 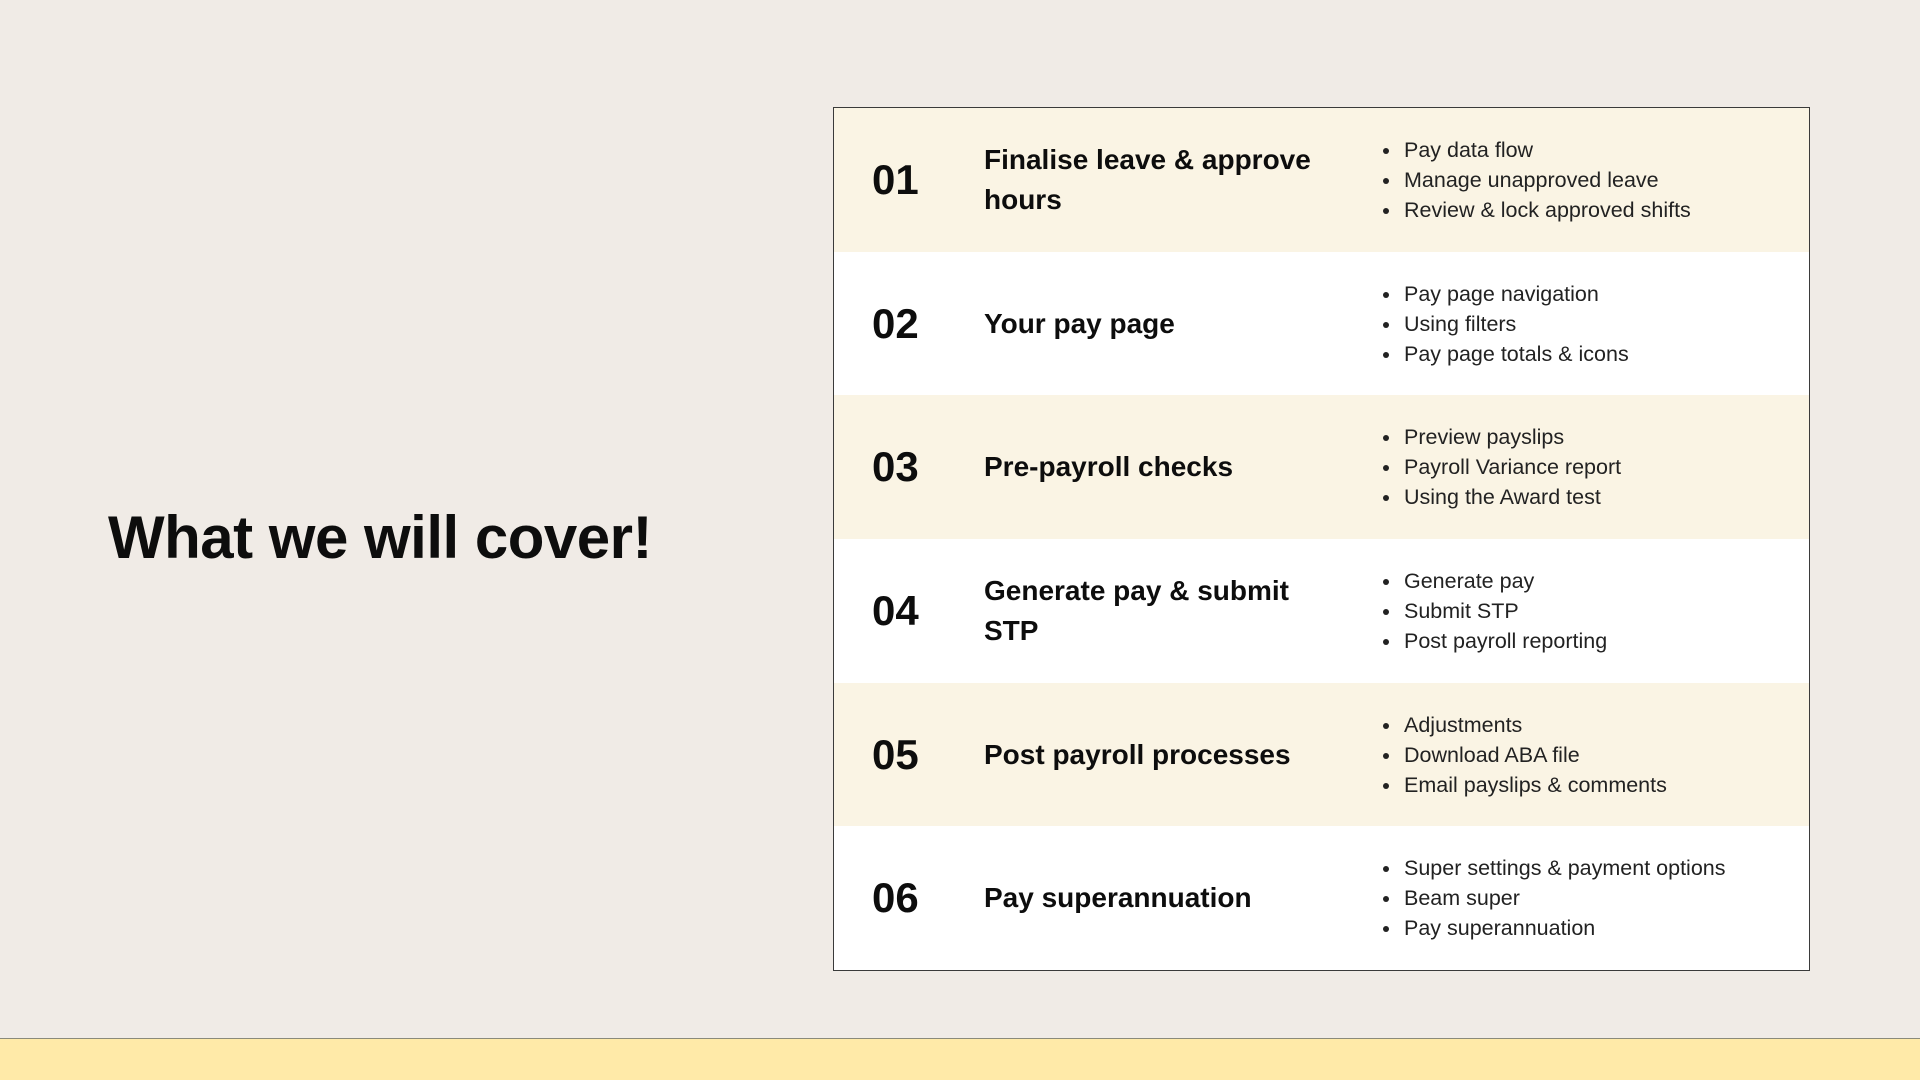 I want to click on agenda-bullet: Pay data flow, so click(x=1546, y=150).